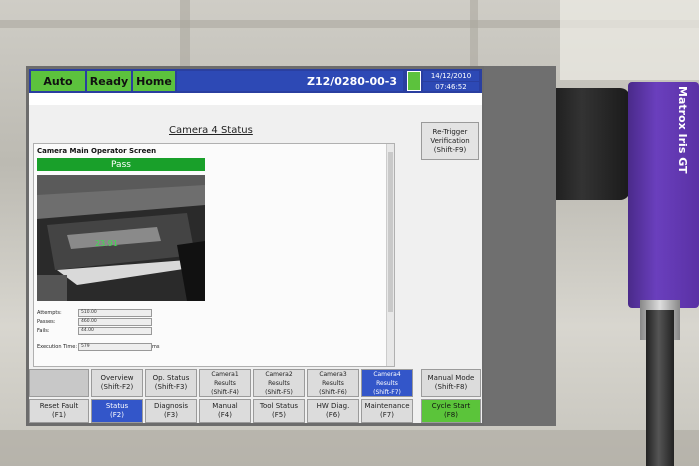 This screenshot has width=699, height=466. What do you see at coordinates (115, 322) in the screenshot?
I see `passes-field: 460.00` at bounding box center [115, 322].